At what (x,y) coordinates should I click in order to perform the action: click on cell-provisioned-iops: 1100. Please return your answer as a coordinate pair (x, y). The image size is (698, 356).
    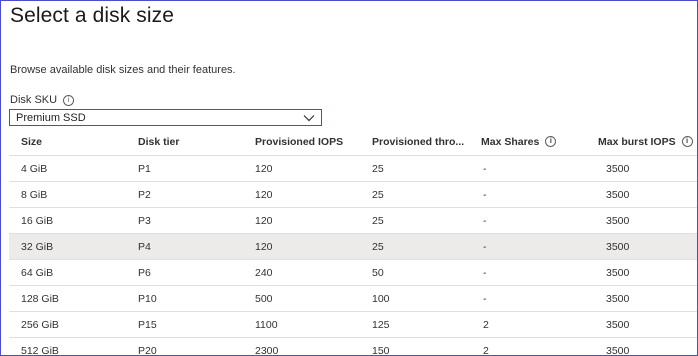
    Looking at the image, I should click on (301, 324).